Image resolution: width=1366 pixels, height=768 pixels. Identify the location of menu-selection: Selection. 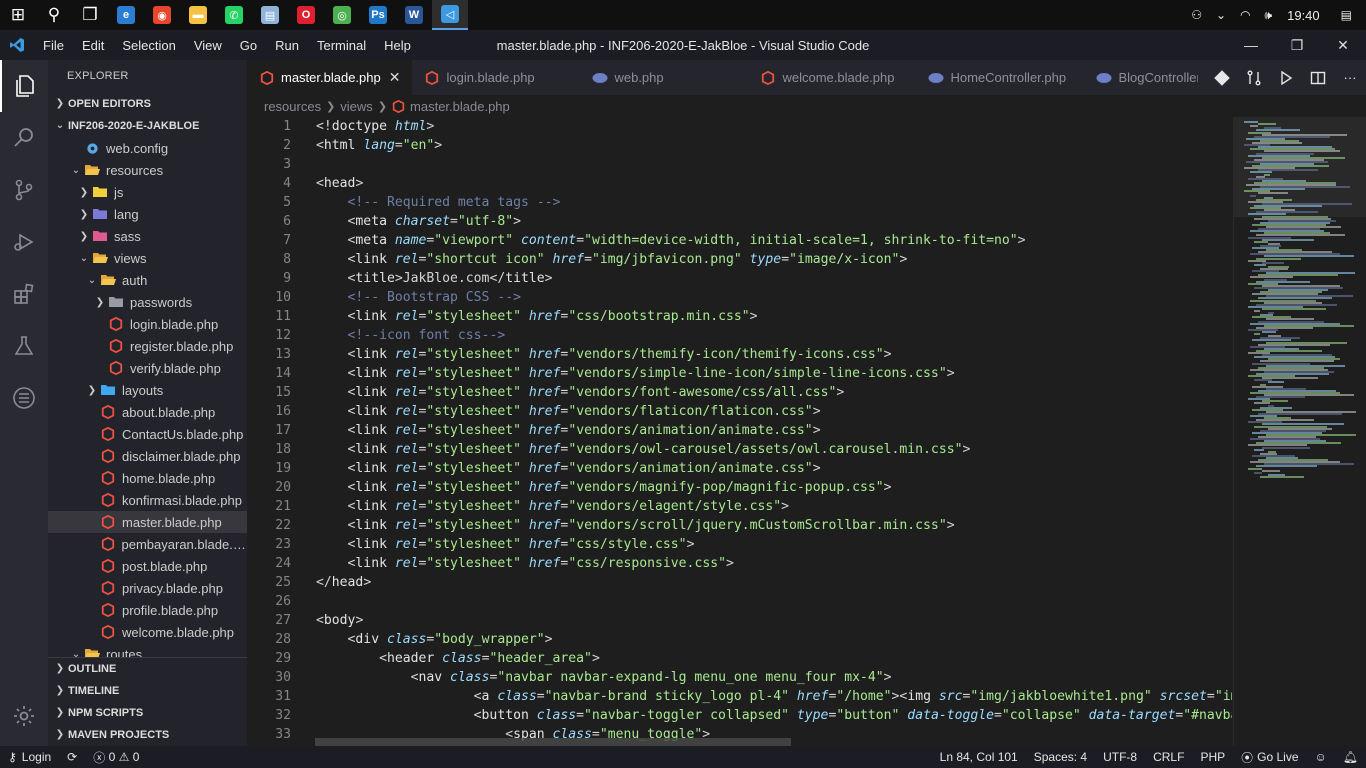
(148, 45).